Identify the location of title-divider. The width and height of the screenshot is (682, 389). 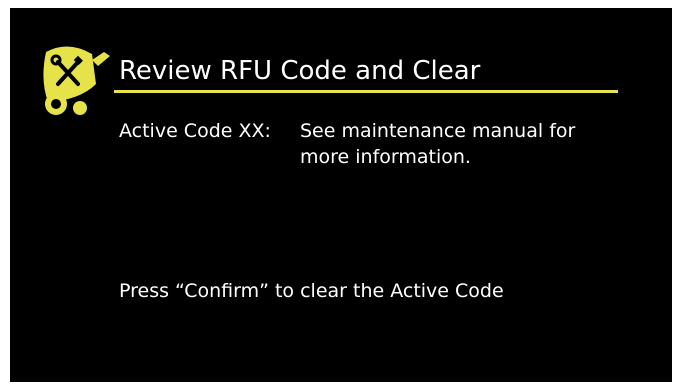
(366, 91).